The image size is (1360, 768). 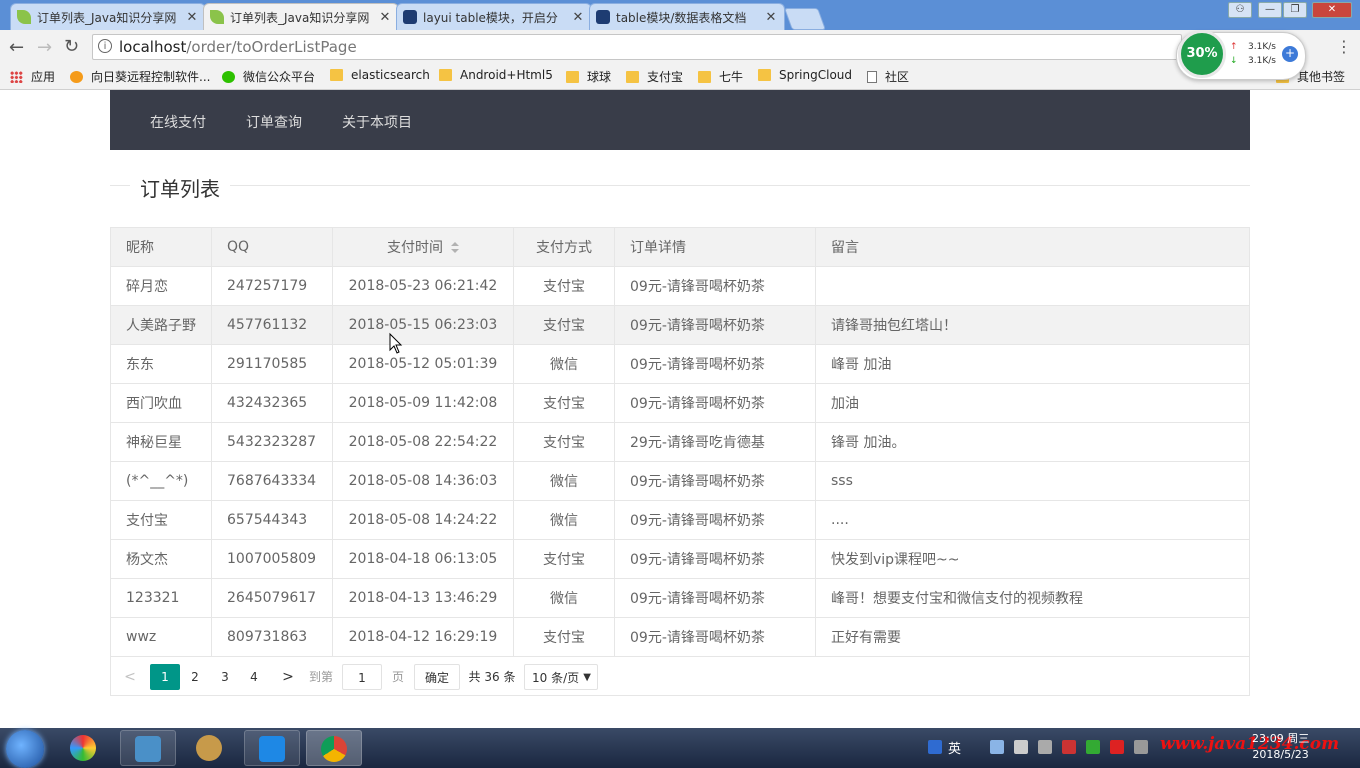 I want to click on clock: 23:09 周三 2018/5/23, so click(x=1280, y=747).